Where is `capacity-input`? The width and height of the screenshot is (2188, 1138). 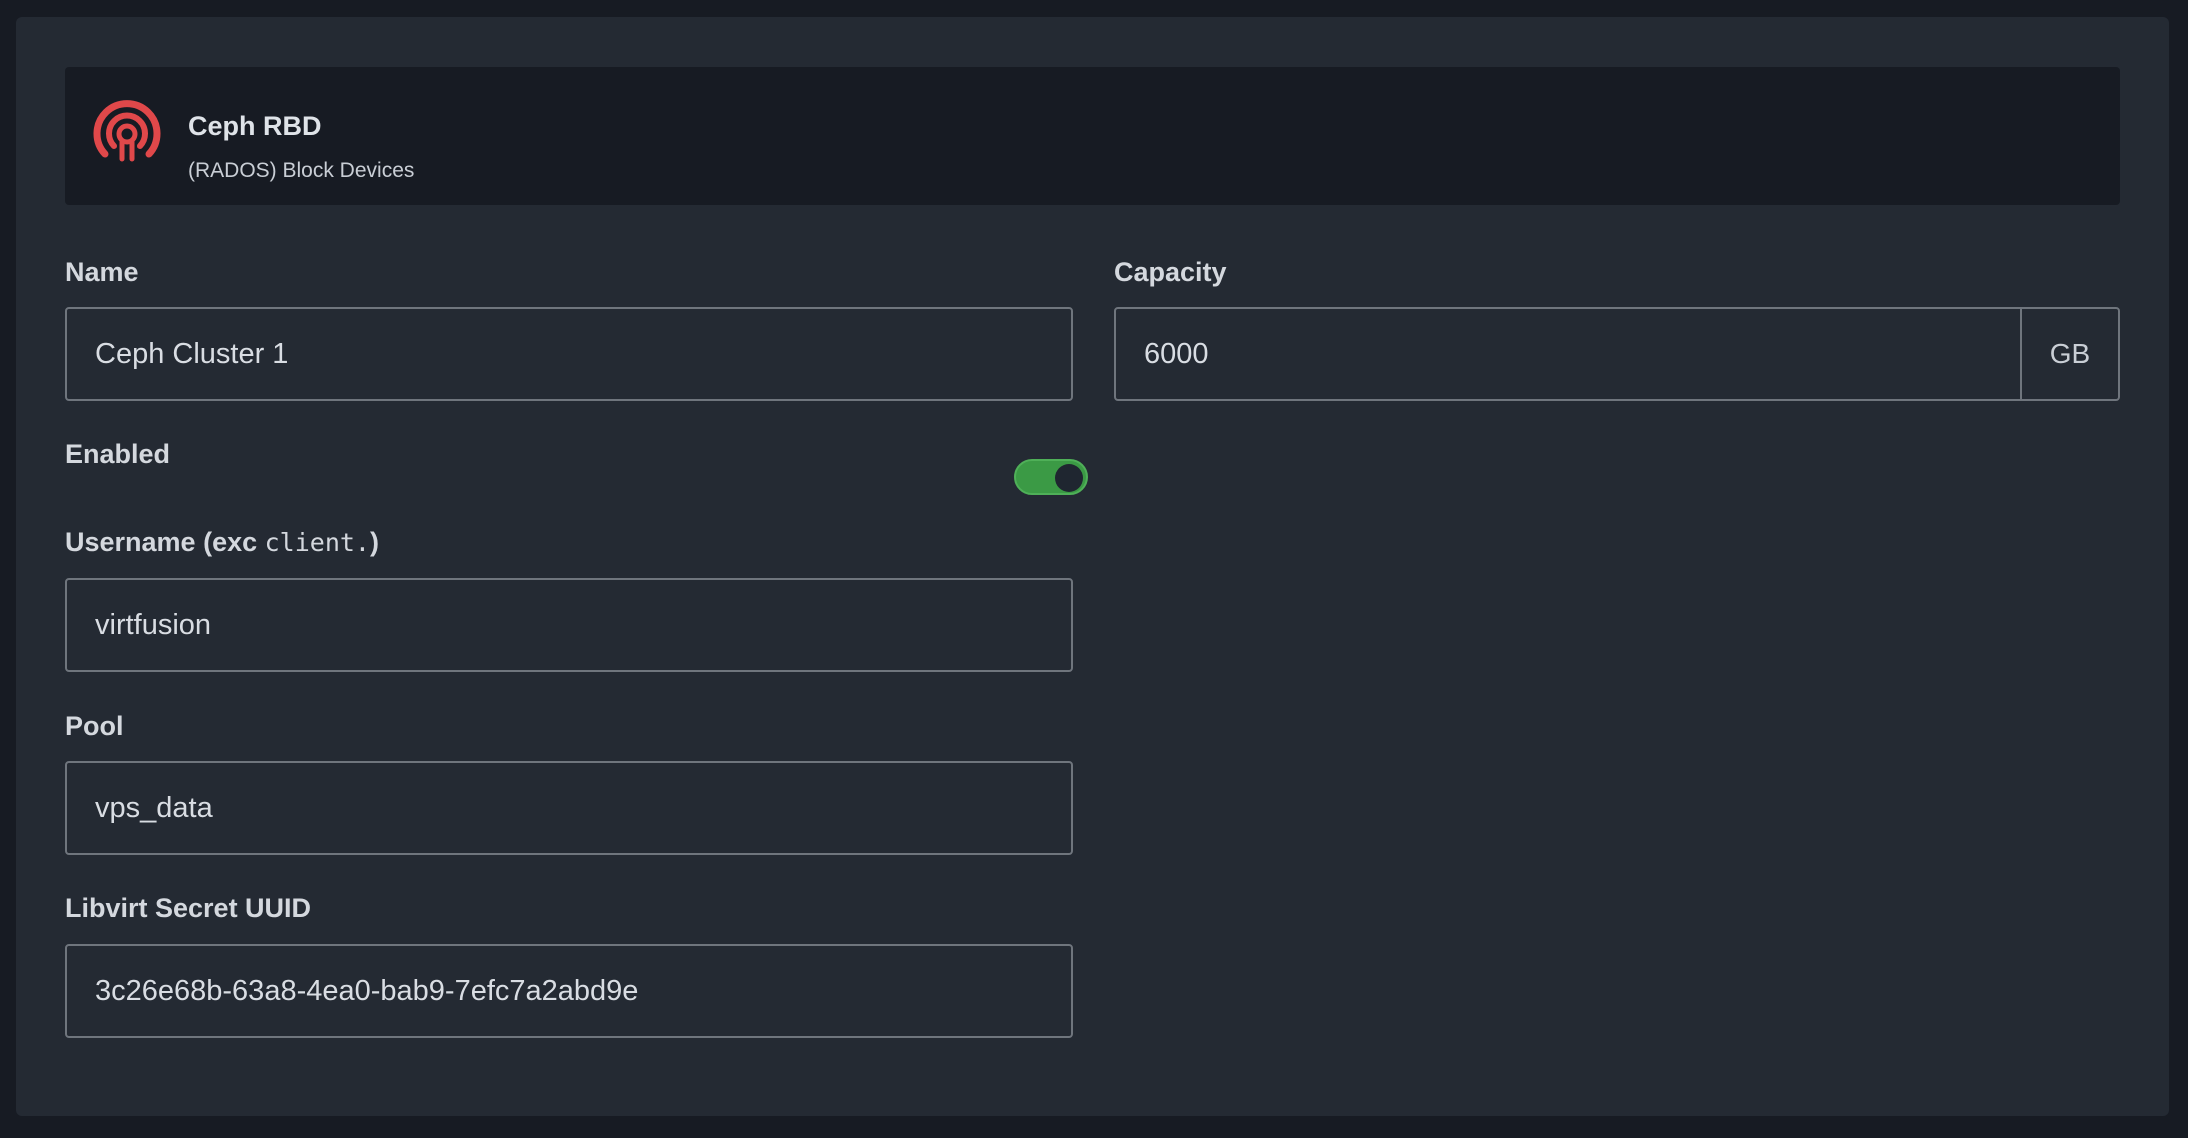 capacity-input is located at coordinates (1568, 354).